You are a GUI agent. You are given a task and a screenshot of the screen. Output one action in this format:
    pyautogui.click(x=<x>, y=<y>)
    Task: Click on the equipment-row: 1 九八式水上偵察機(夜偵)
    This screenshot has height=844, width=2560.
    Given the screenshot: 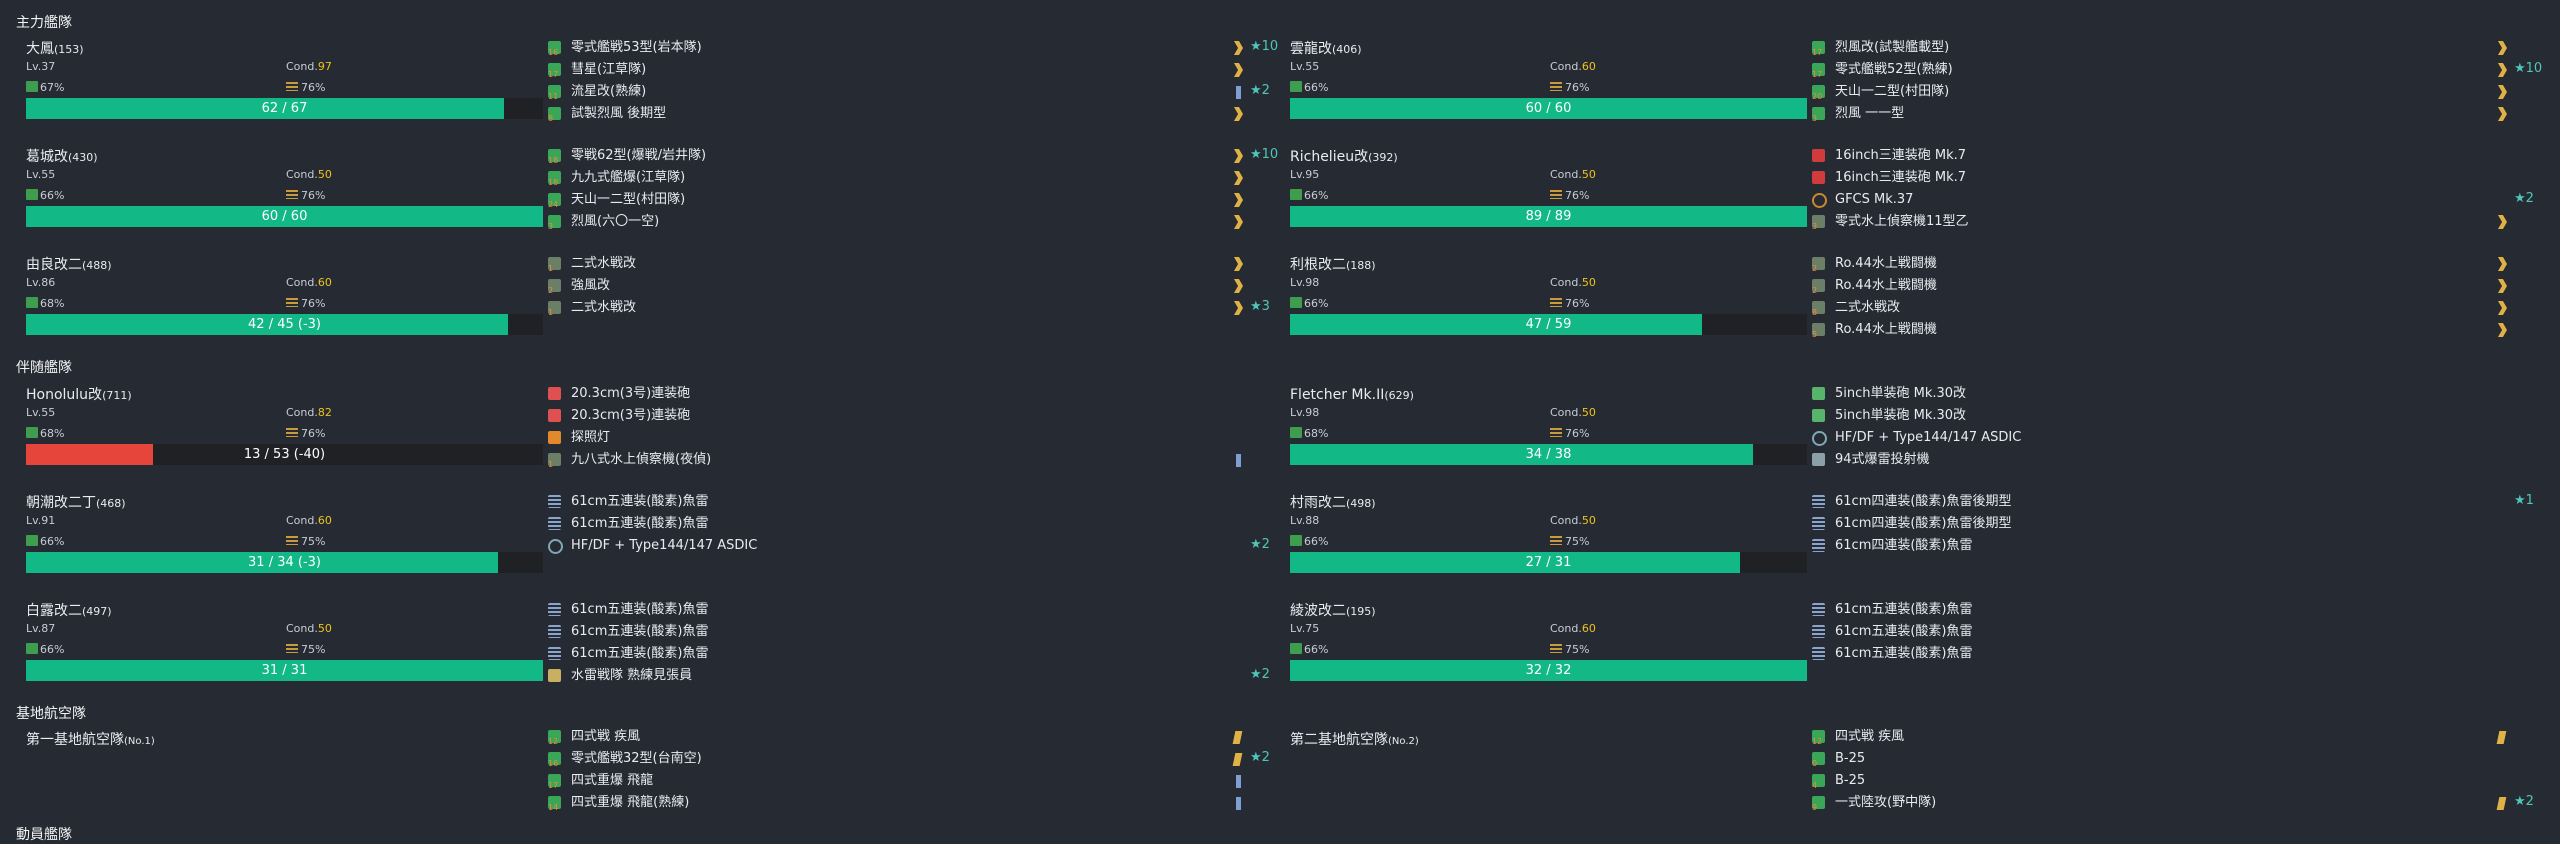 What is the action you would take?
    pyautogui.click(x=898, y=463)
    